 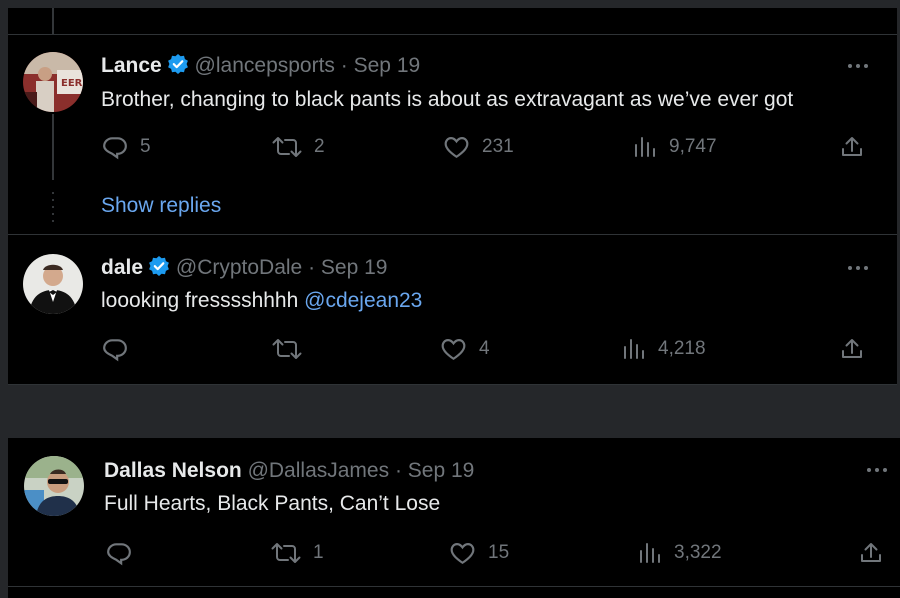 What do you see at coordinates (498, 146) in the screenshot?
I see `like-count: 231` at bounding box center [498, 146].